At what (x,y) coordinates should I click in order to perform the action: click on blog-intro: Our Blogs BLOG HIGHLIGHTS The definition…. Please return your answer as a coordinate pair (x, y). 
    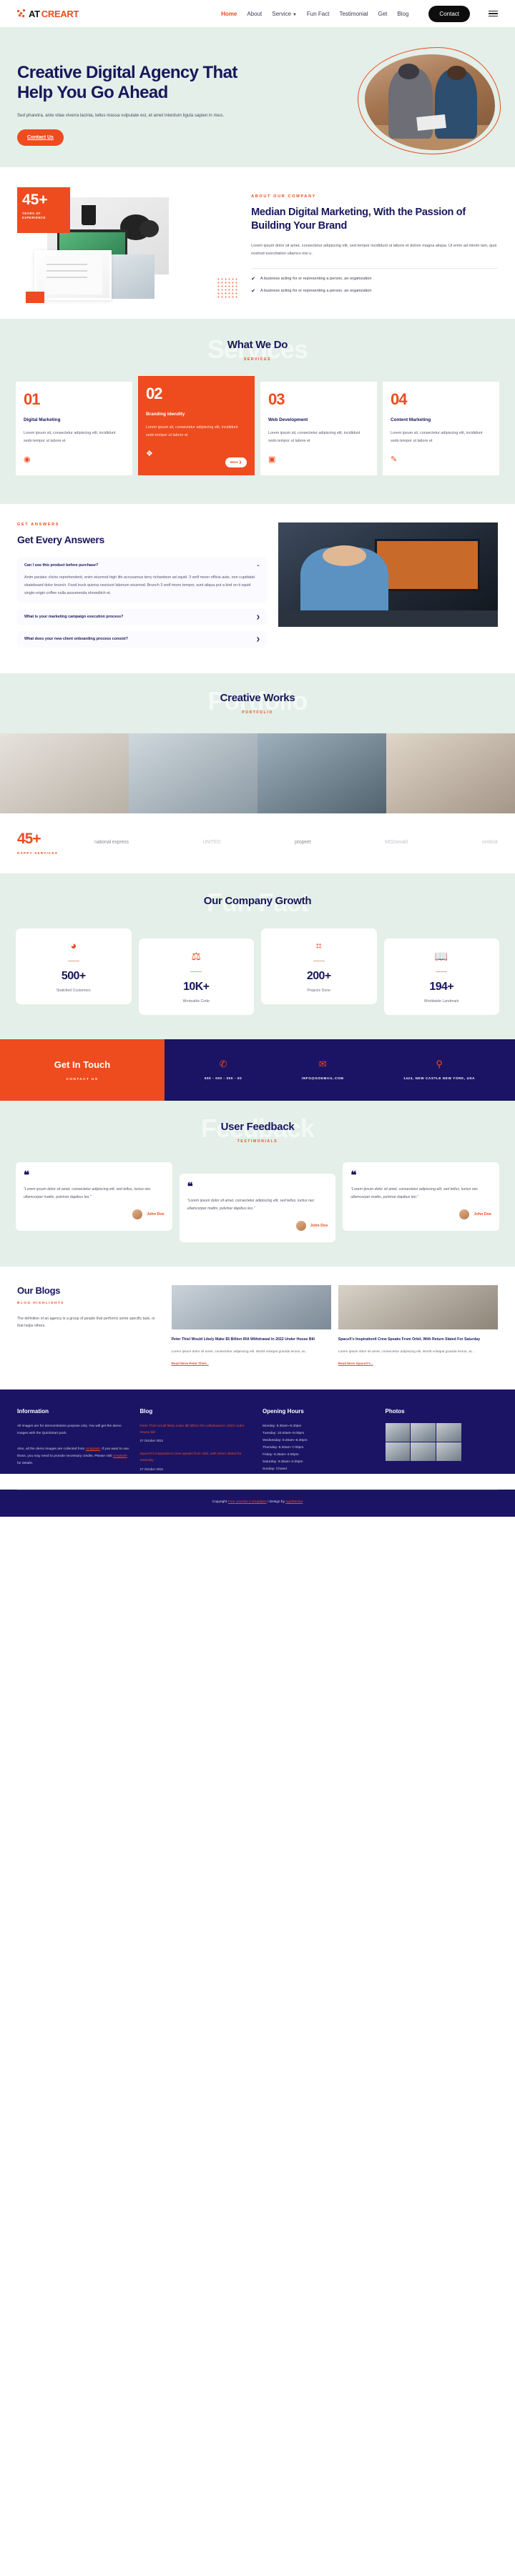
    Looking at the image, I should click on (89, 1327).